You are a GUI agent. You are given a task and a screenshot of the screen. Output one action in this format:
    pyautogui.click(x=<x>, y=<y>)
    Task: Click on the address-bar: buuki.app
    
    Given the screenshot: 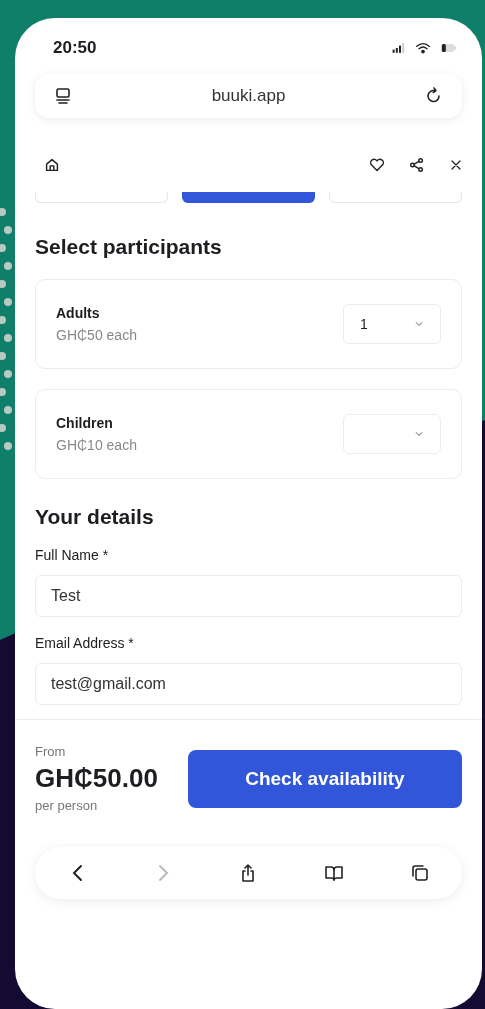 What is the action you would take?
    pyautogui.click(x=248, y=96)
    